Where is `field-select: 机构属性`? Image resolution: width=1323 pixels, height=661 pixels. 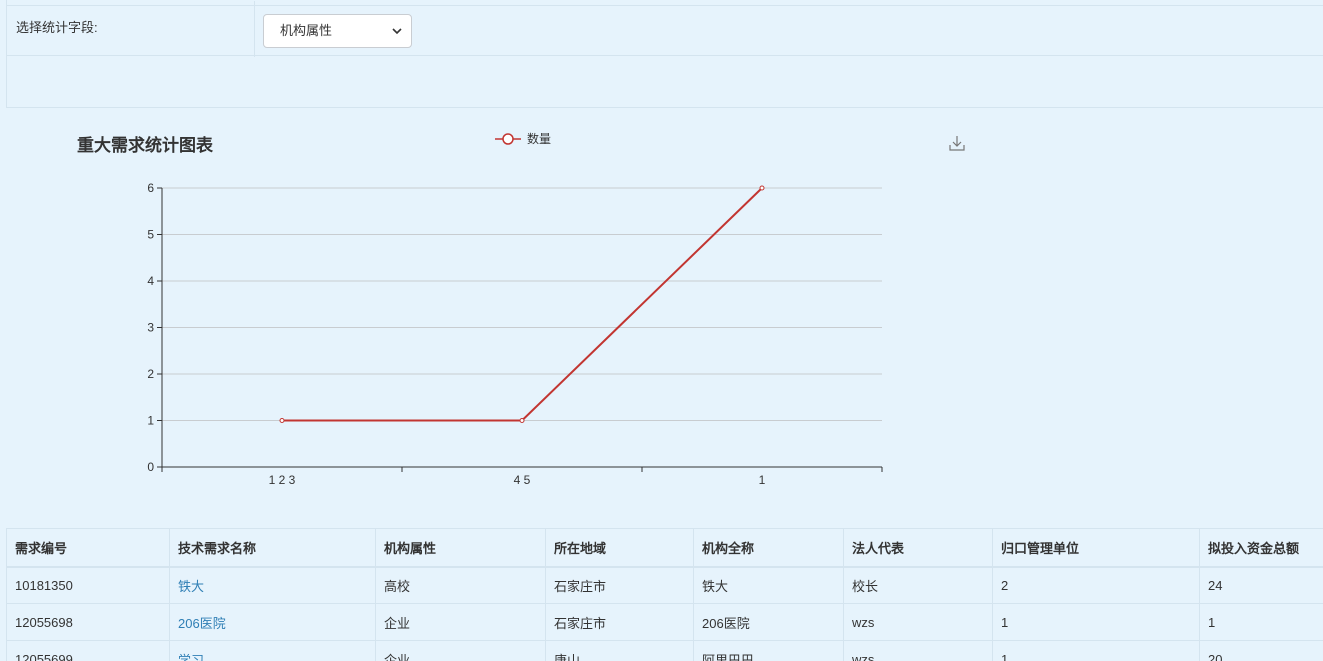 field-select: 机构属性 is located at coordinates (337, 31).